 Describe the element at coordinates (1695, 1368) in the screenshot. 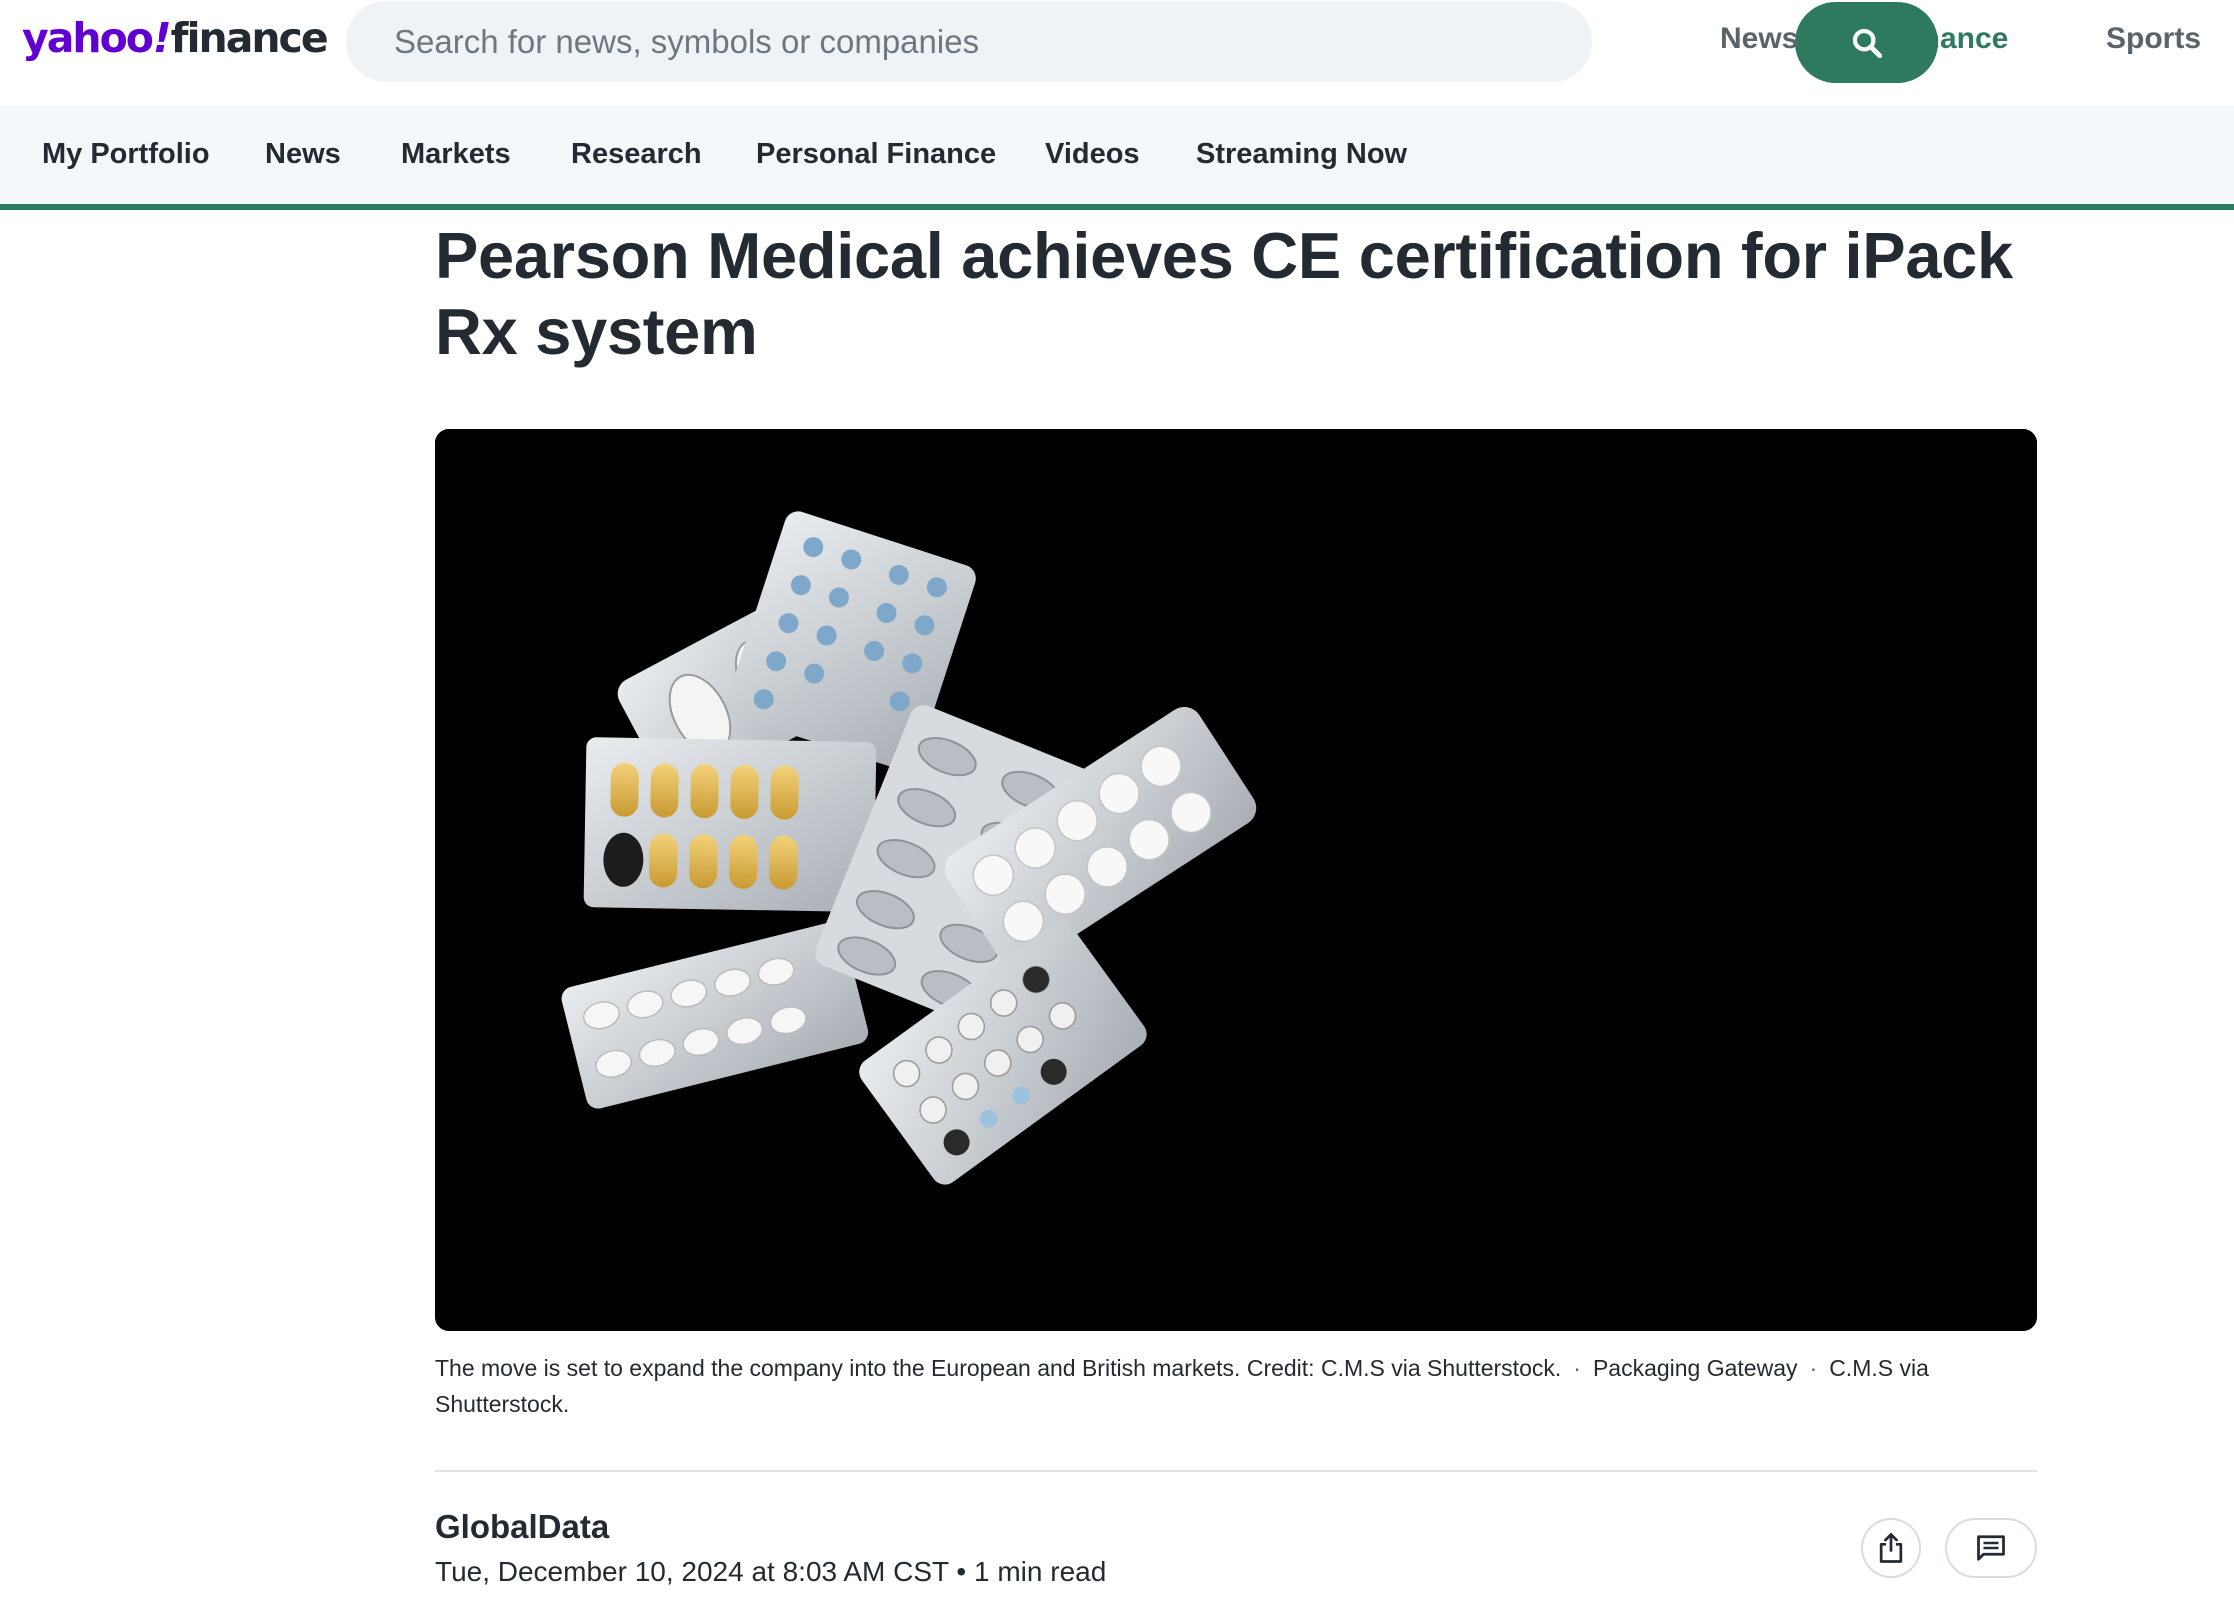

I see `caption-source: Packaging Gateway` at that location.